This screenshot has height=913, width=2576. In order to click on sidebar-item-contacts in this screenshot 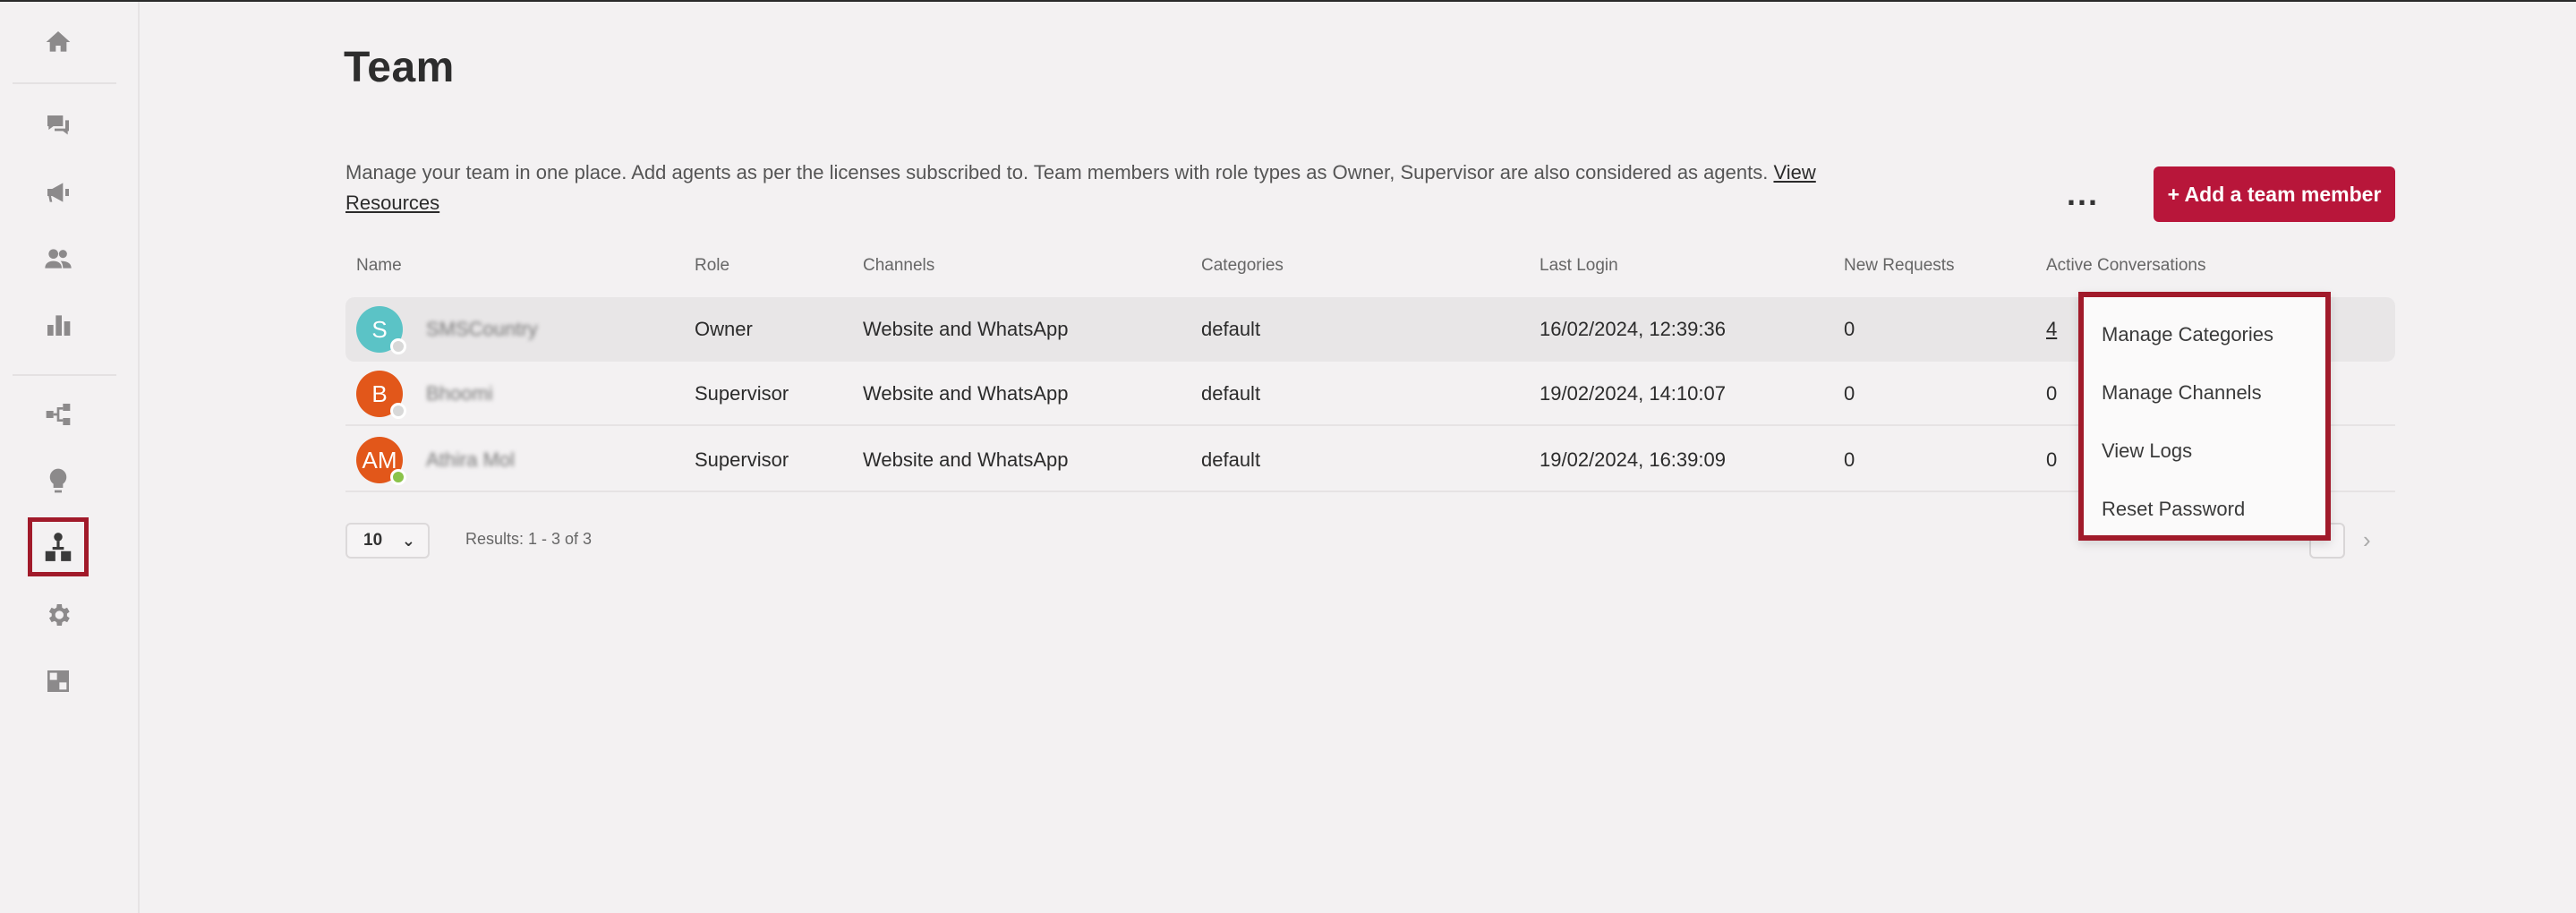, I will do `click(58, 259)`.